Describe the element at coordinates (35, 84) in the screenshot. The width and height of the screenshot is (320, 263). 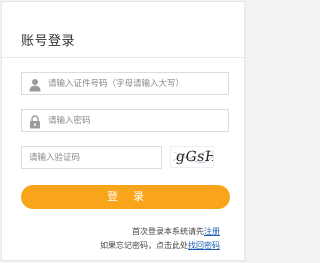
I see `user-icon` at that location.